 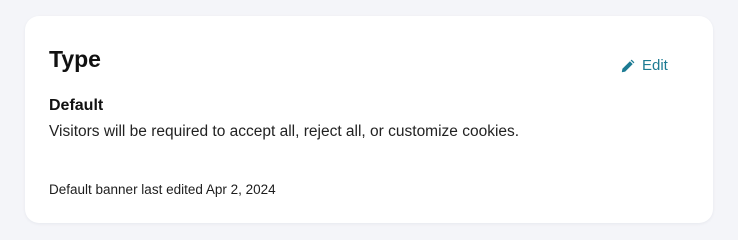 What do you see at coordinates (655, 65) in the screenshot?
I see `edit-button-label: Edit` at bounding box center [655, 65].